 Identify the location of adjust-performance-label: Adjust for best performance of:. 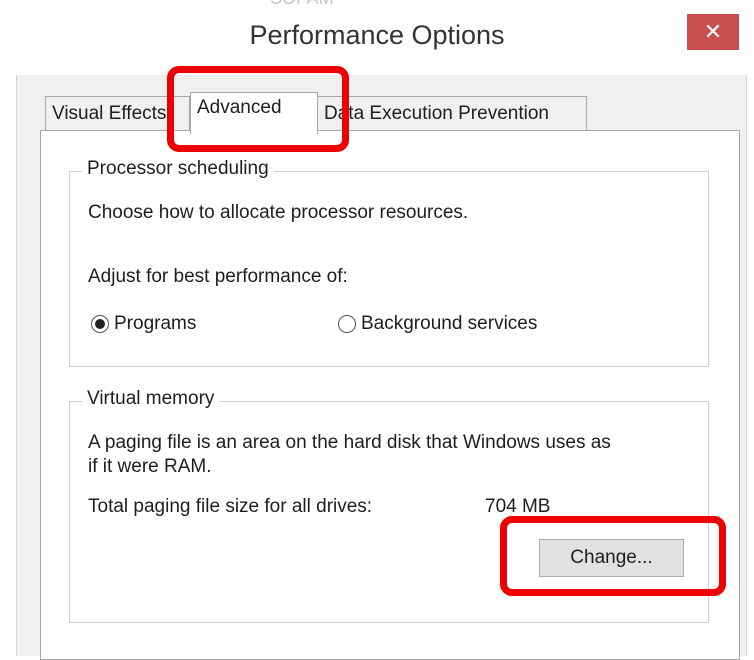
(218, 276).